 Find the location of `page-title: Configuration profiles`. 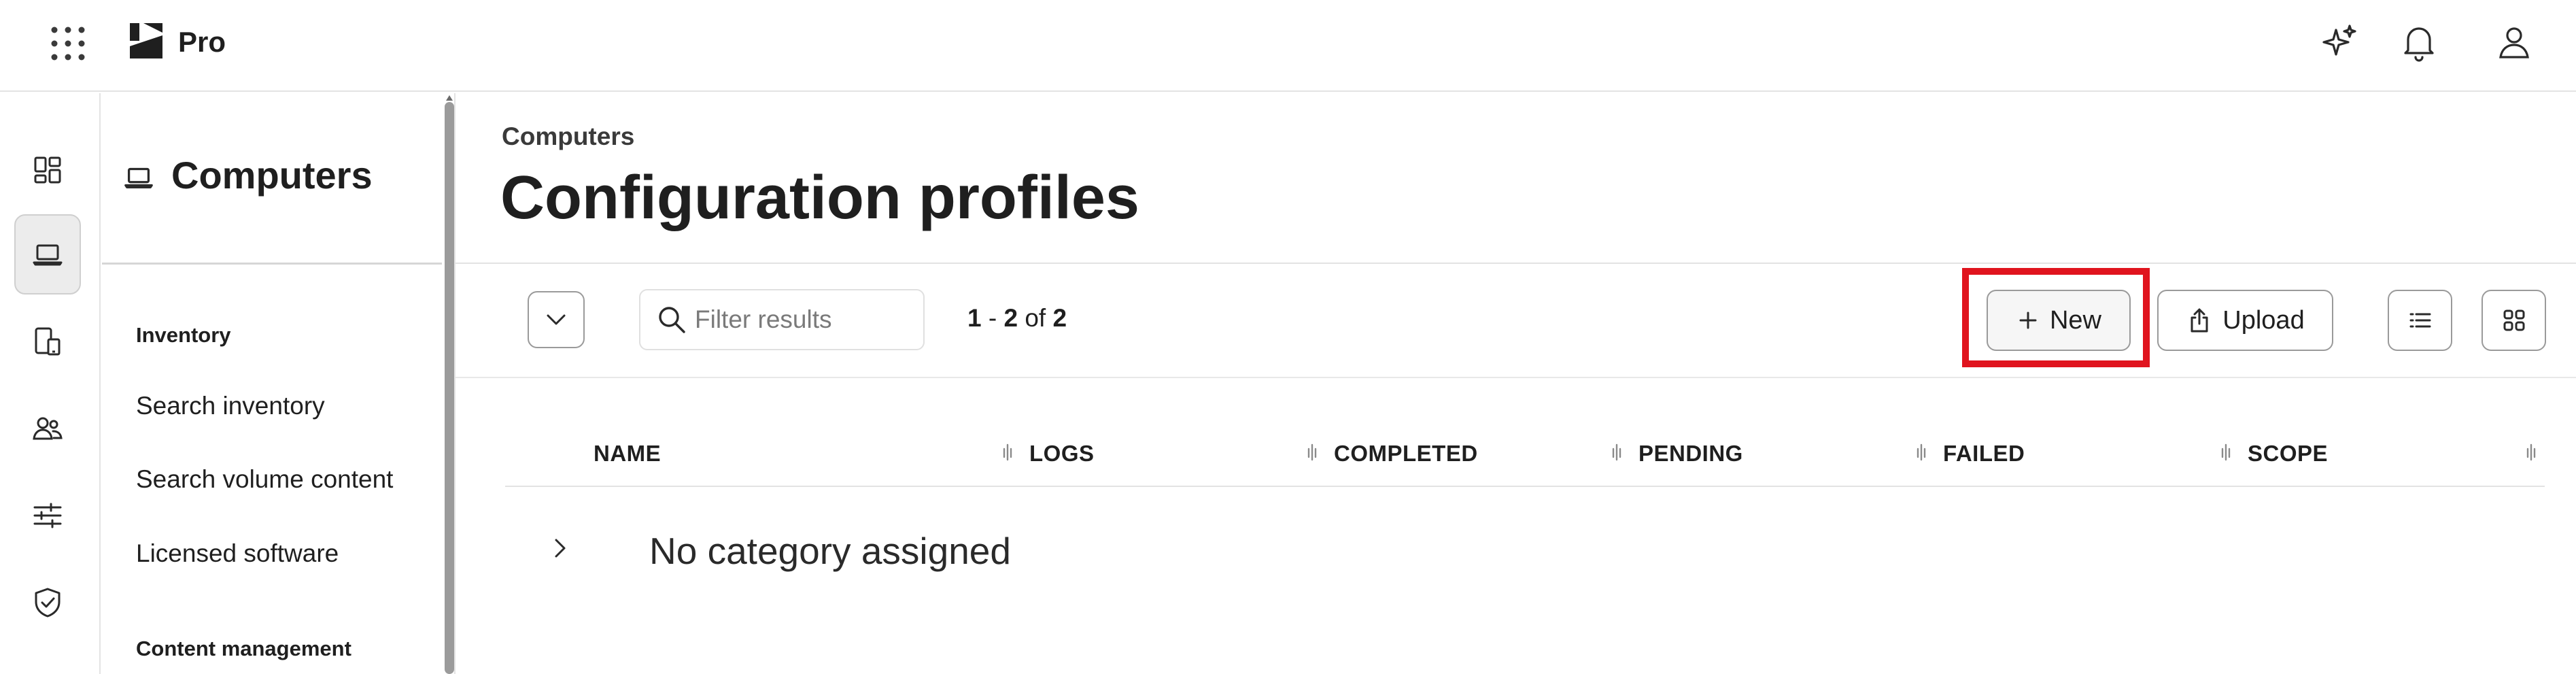

page-title: Configuration profiles is located at coordinates (820, 198).